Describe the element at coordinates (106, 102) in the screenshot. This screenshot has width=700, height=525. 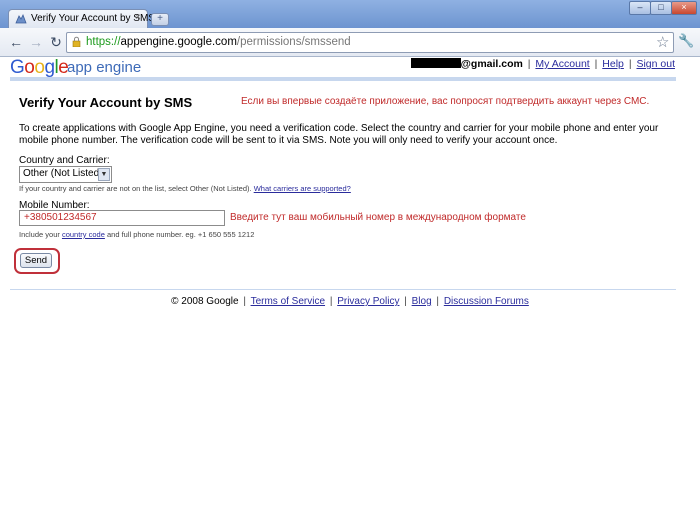
I see `page-title: Verify Your Account by SMS` at that location.